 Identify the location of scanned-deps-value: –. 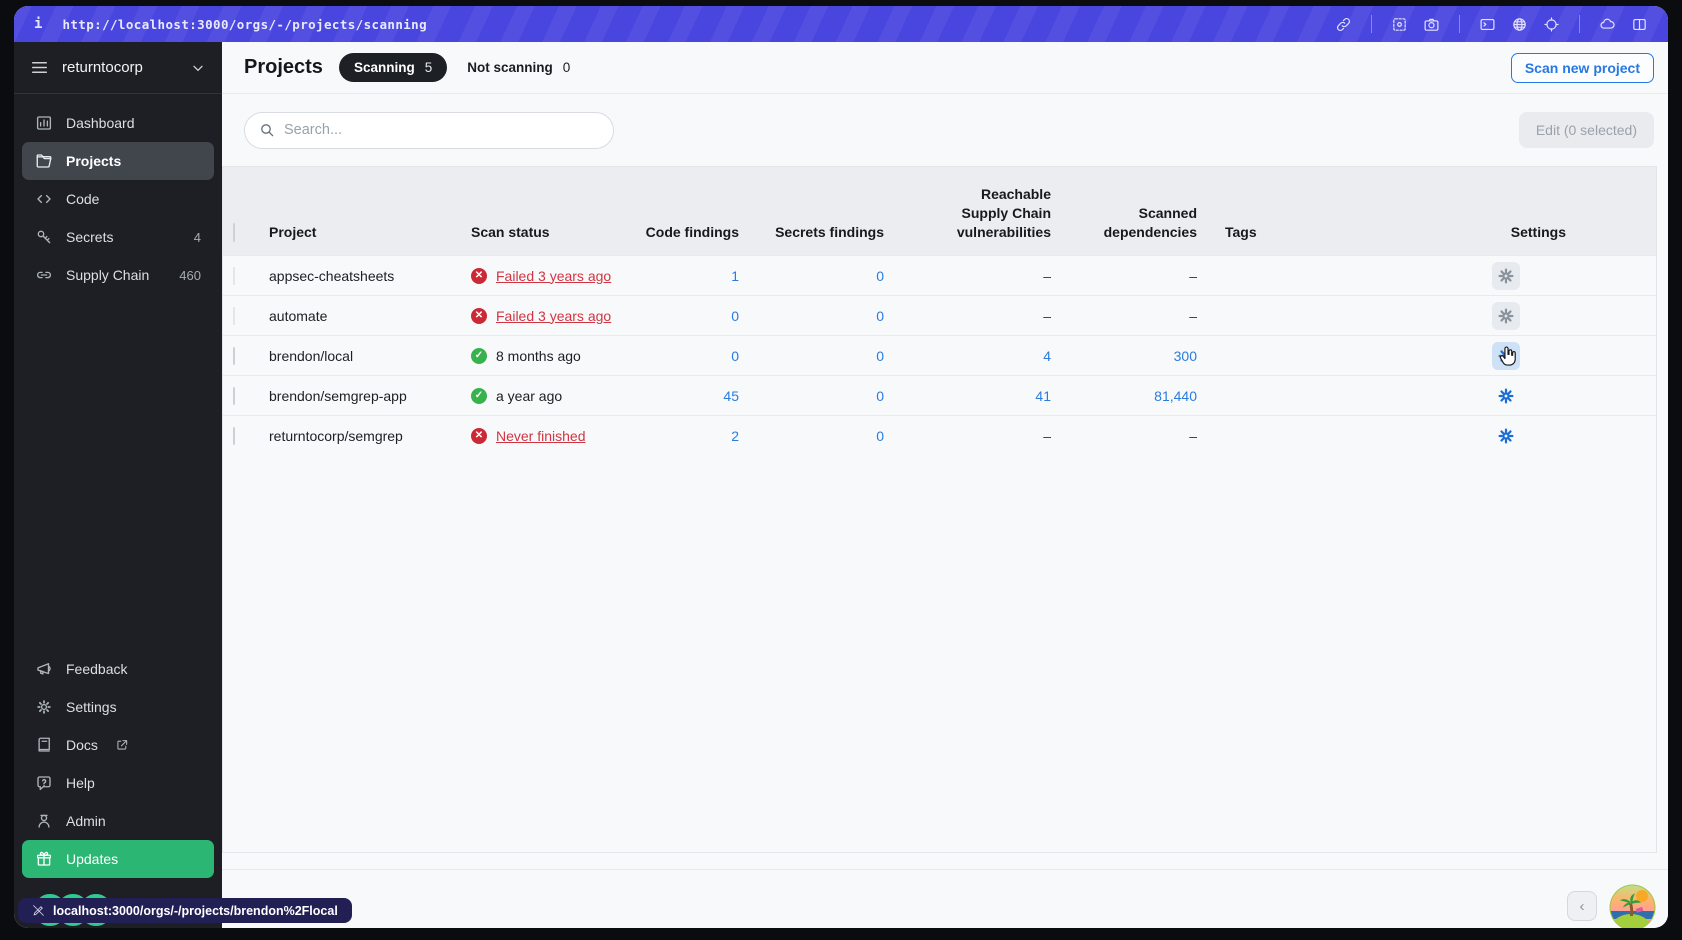
(1193, 315).